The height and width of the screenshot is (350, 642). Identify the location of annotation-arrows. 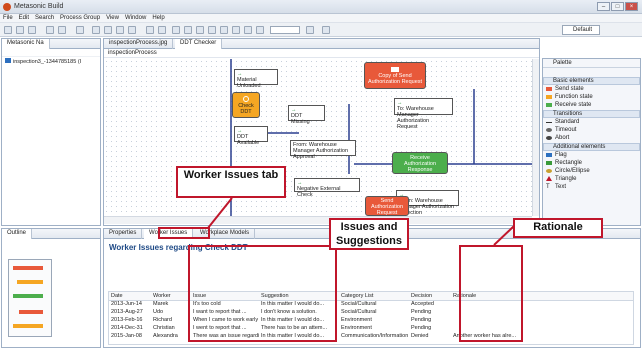
(361, 221).